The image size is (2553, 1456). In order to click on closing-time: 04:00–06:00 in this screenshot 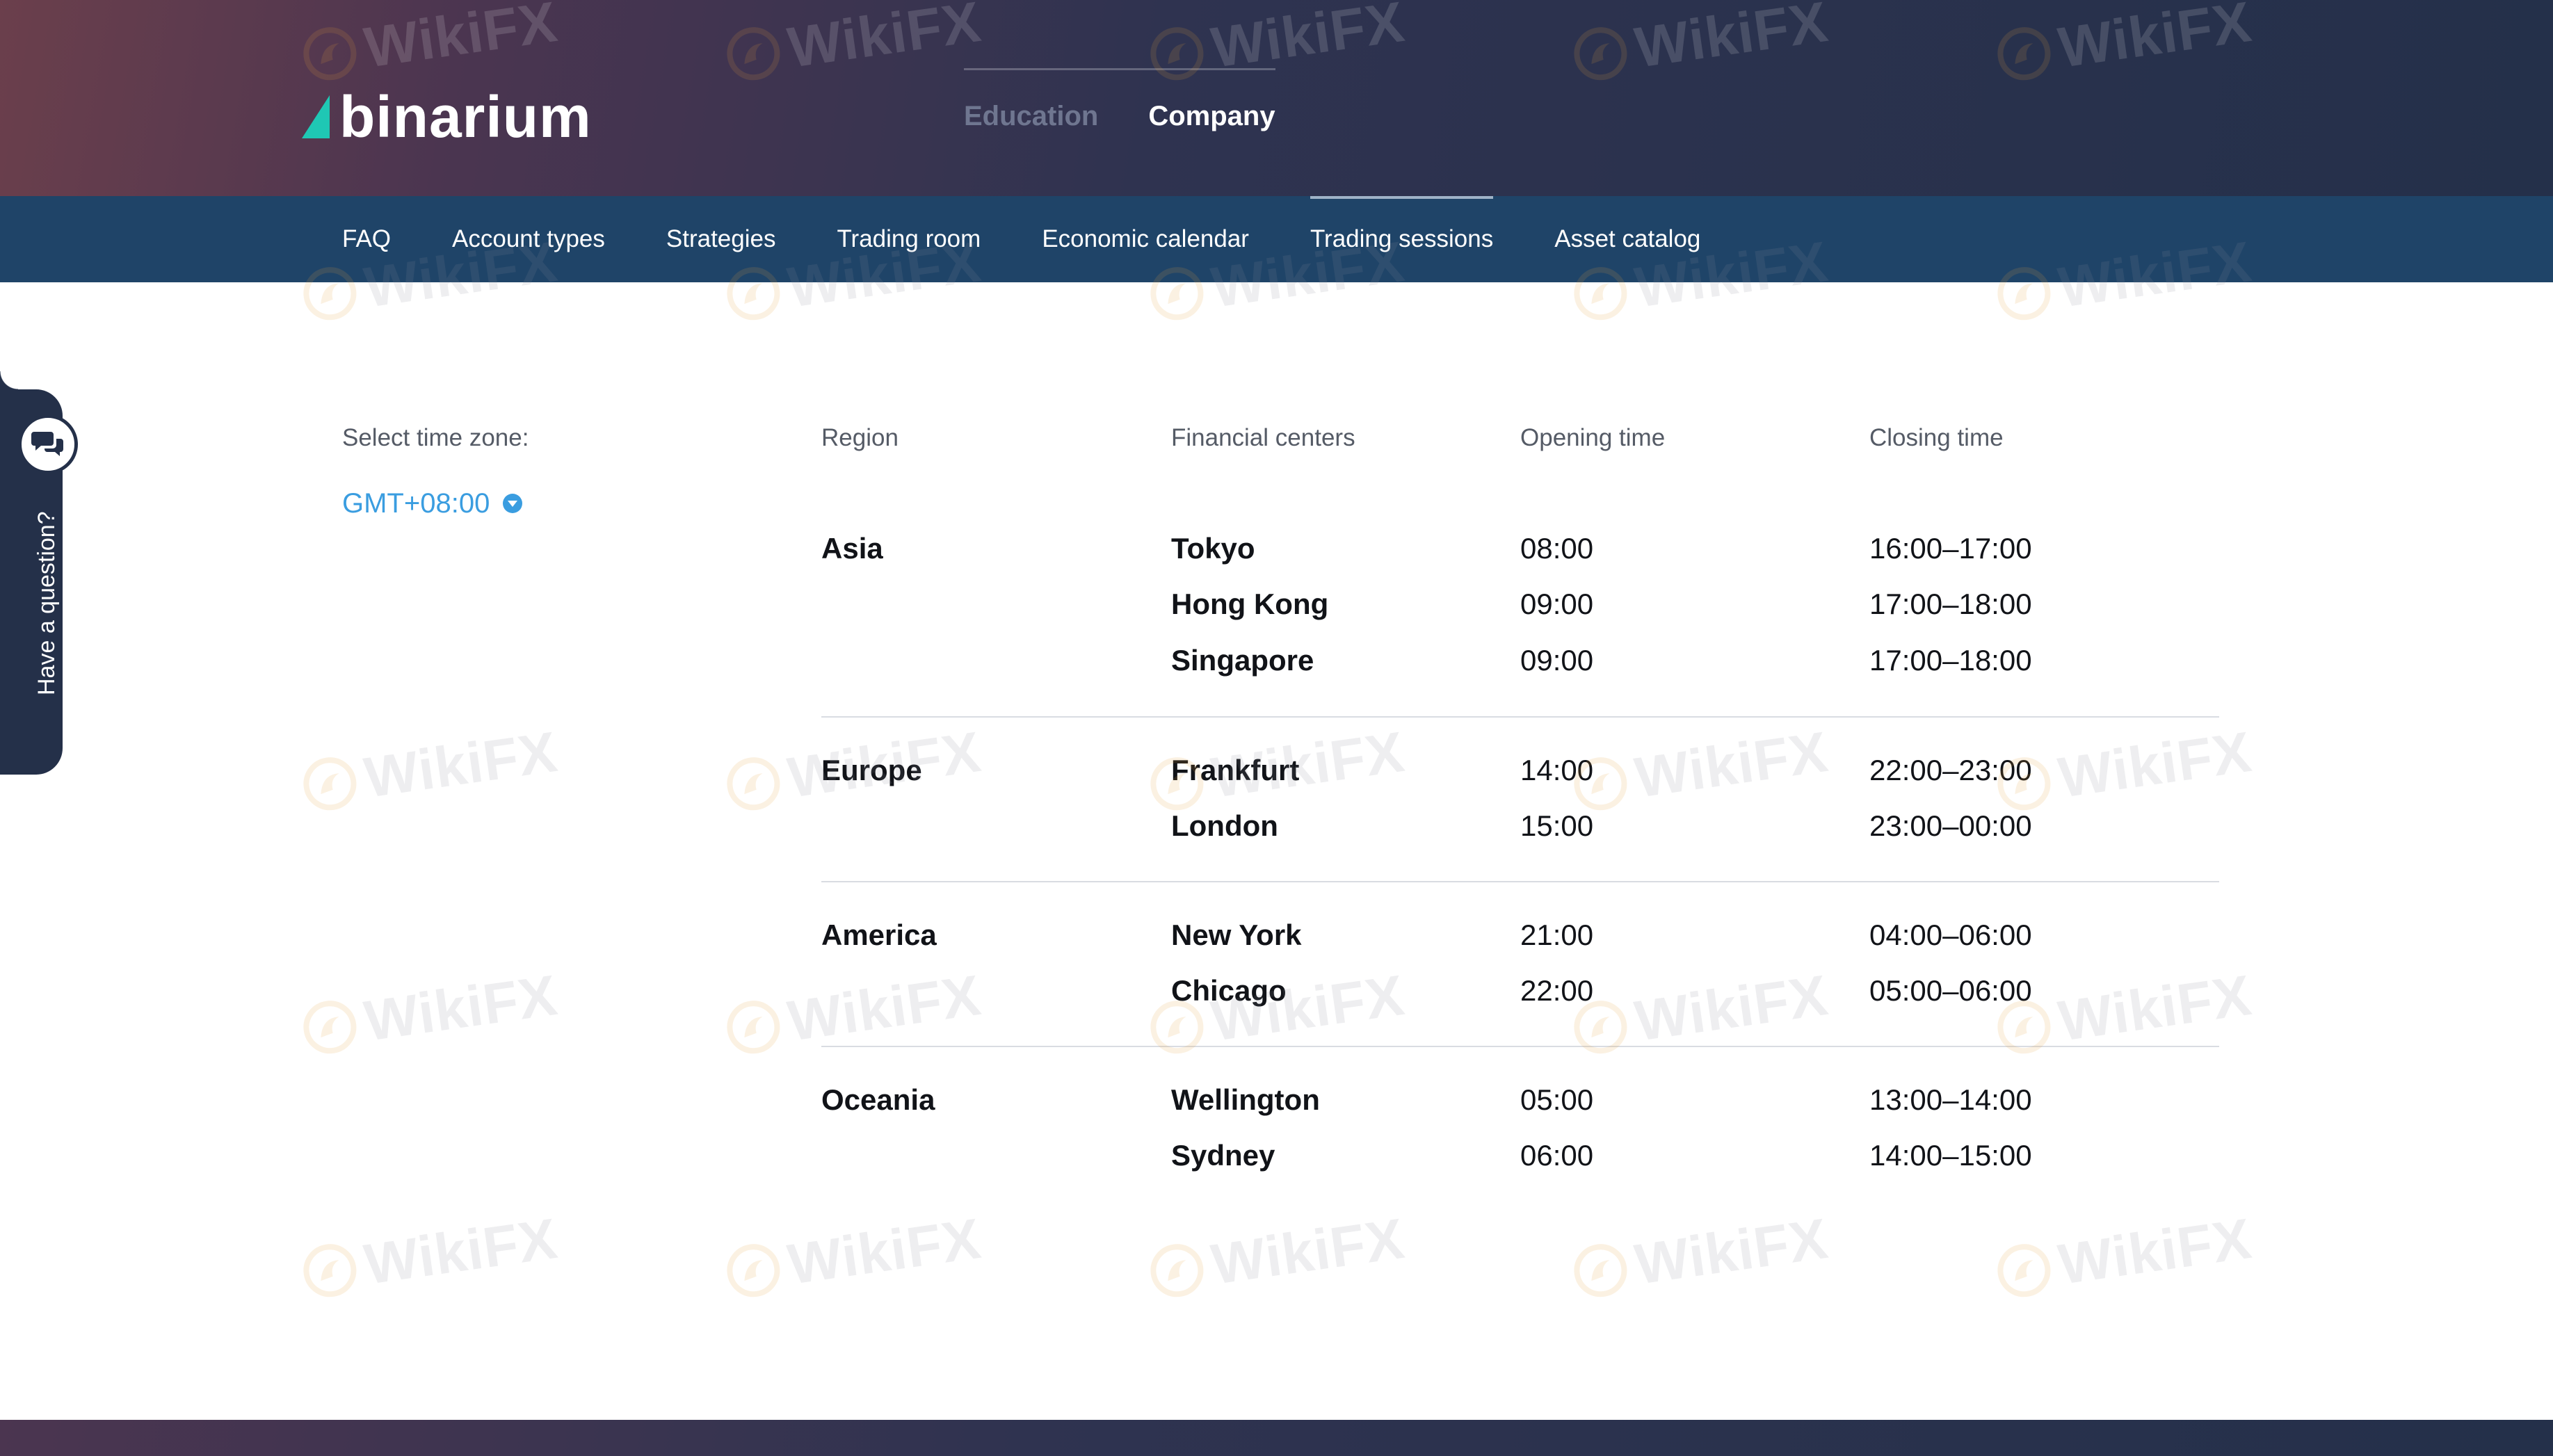, I will do `click(1950, 935)`.